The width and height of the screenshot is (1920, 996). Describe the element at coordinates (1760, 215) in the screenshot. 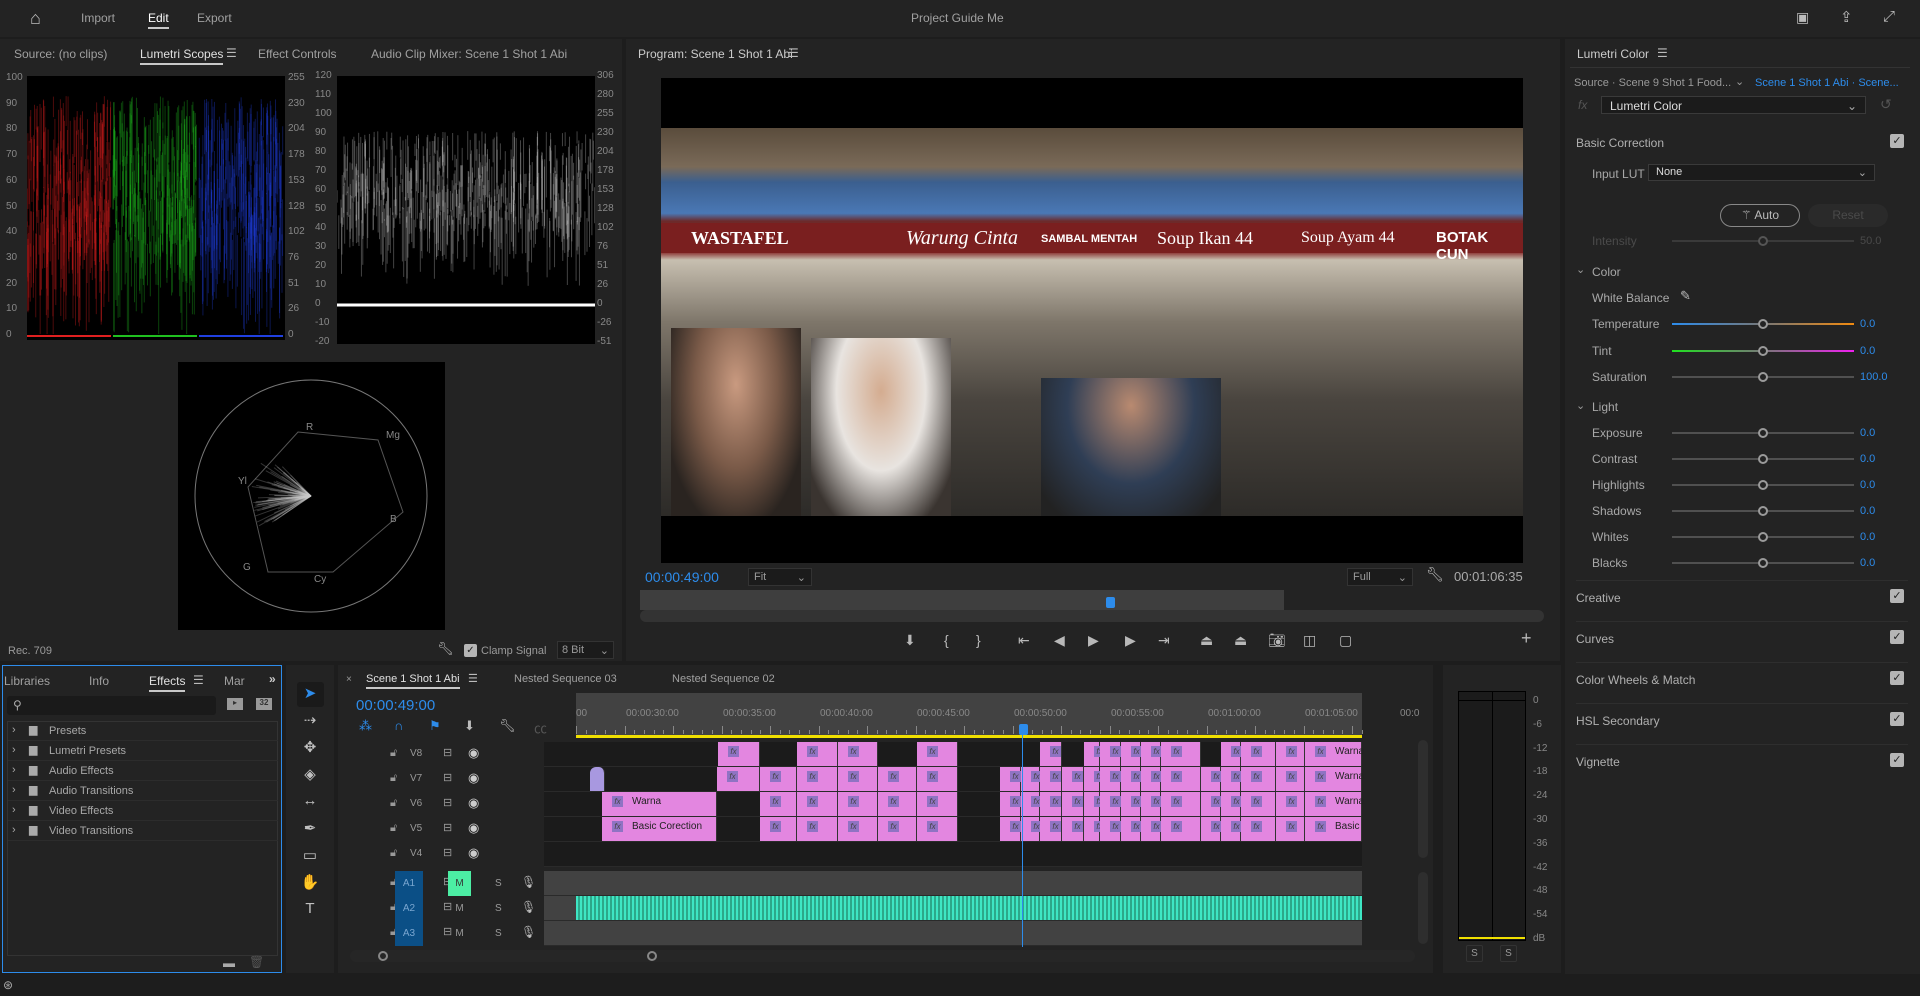

I see `auto-button: ⚚ Auto` at that location.